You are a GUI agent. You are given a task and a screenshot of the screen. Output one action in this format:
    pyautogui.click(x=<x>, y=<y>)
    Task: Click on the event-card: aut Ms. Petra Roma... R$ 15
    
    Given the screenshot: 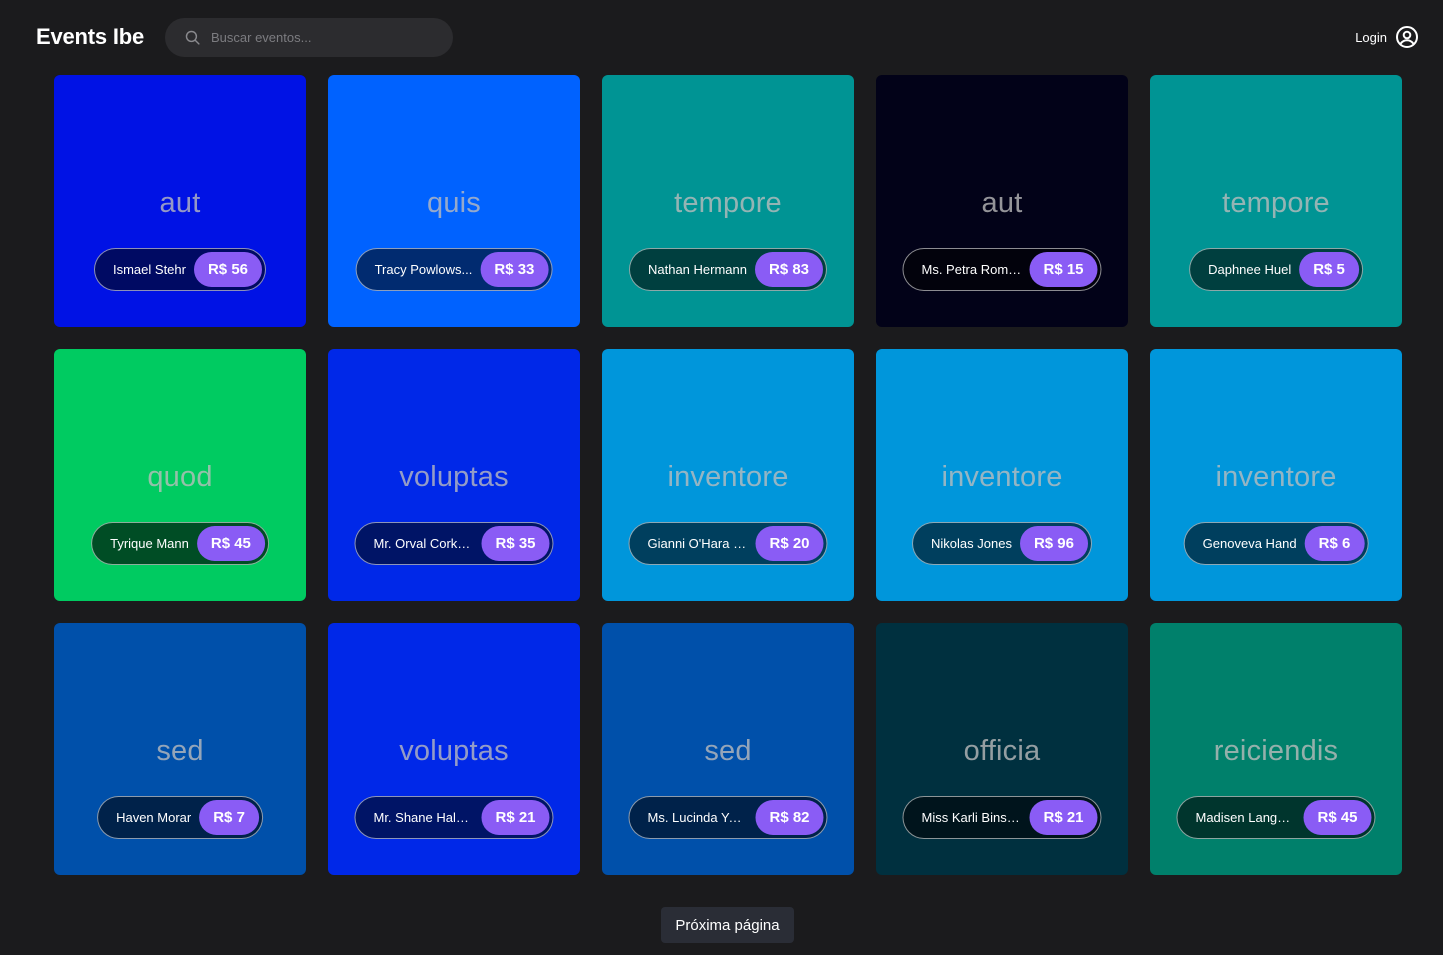 What is the action you would take?
    pyautogui.click(x=1002, y=201)
    